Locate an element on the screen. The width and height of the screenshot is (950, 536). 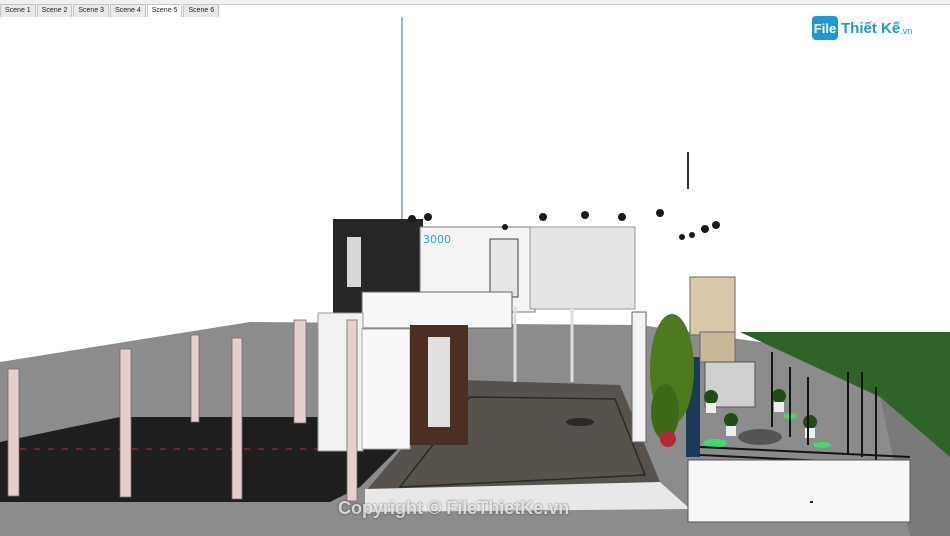
wood-panel-insert is located at coordinates (439, 382).